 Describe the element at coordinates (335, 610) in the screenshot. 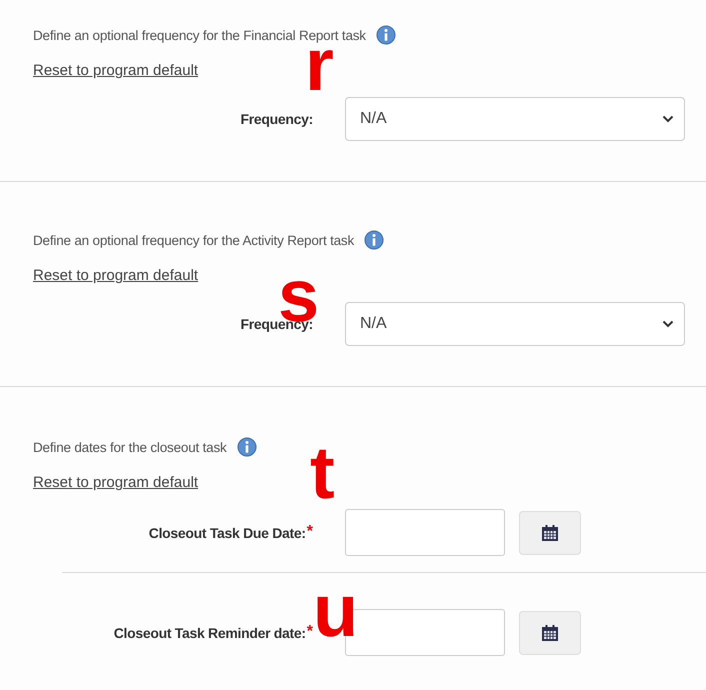

I see `annotation-letter: u` at that location.